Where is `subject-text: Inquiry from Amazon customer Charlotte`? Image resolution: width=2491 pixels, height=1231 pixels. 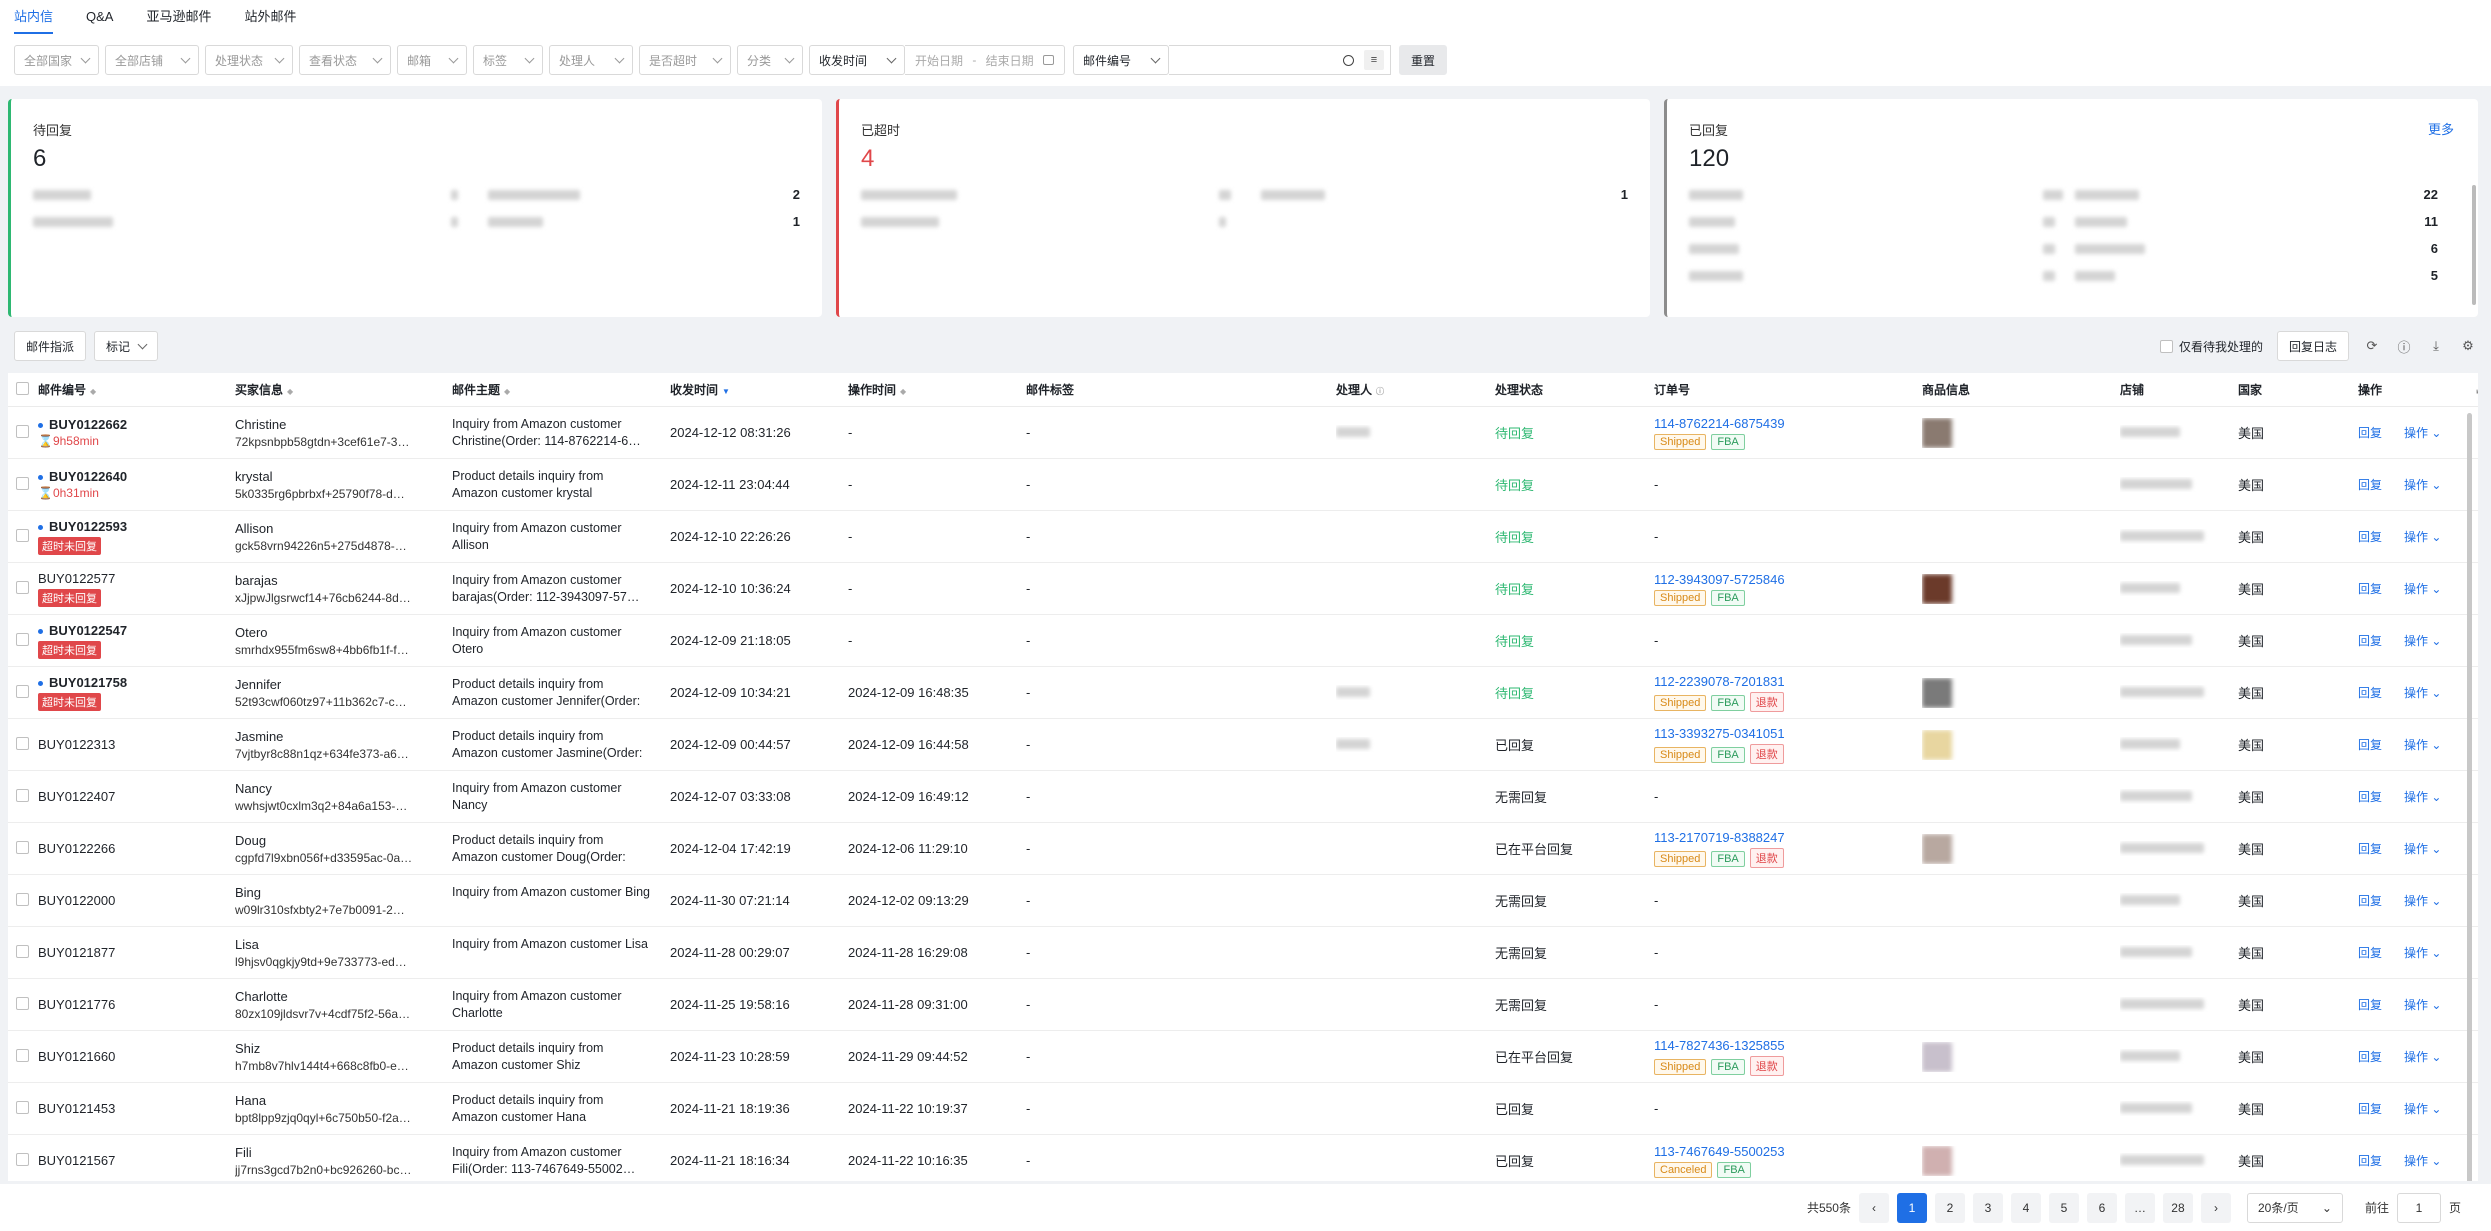
subject-text: Inquiry from Amazon customer Charlotte is located at coordinates (552, 1005).